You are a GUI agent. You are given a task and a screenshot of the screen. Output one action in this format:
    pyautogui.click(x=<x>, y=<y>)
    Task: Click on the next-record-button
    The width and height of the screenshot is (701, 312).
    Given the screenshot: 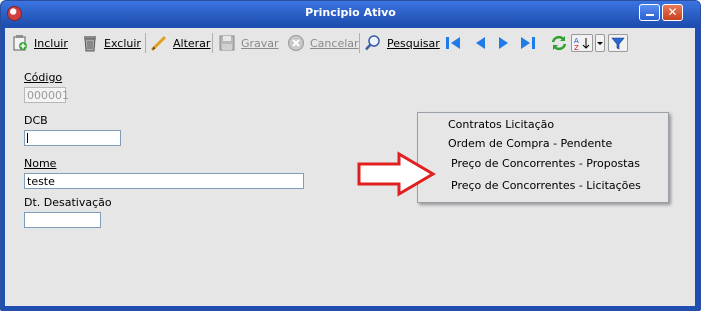 What is the action you would take?
    pyautogui.click(x=504, y=43)
    